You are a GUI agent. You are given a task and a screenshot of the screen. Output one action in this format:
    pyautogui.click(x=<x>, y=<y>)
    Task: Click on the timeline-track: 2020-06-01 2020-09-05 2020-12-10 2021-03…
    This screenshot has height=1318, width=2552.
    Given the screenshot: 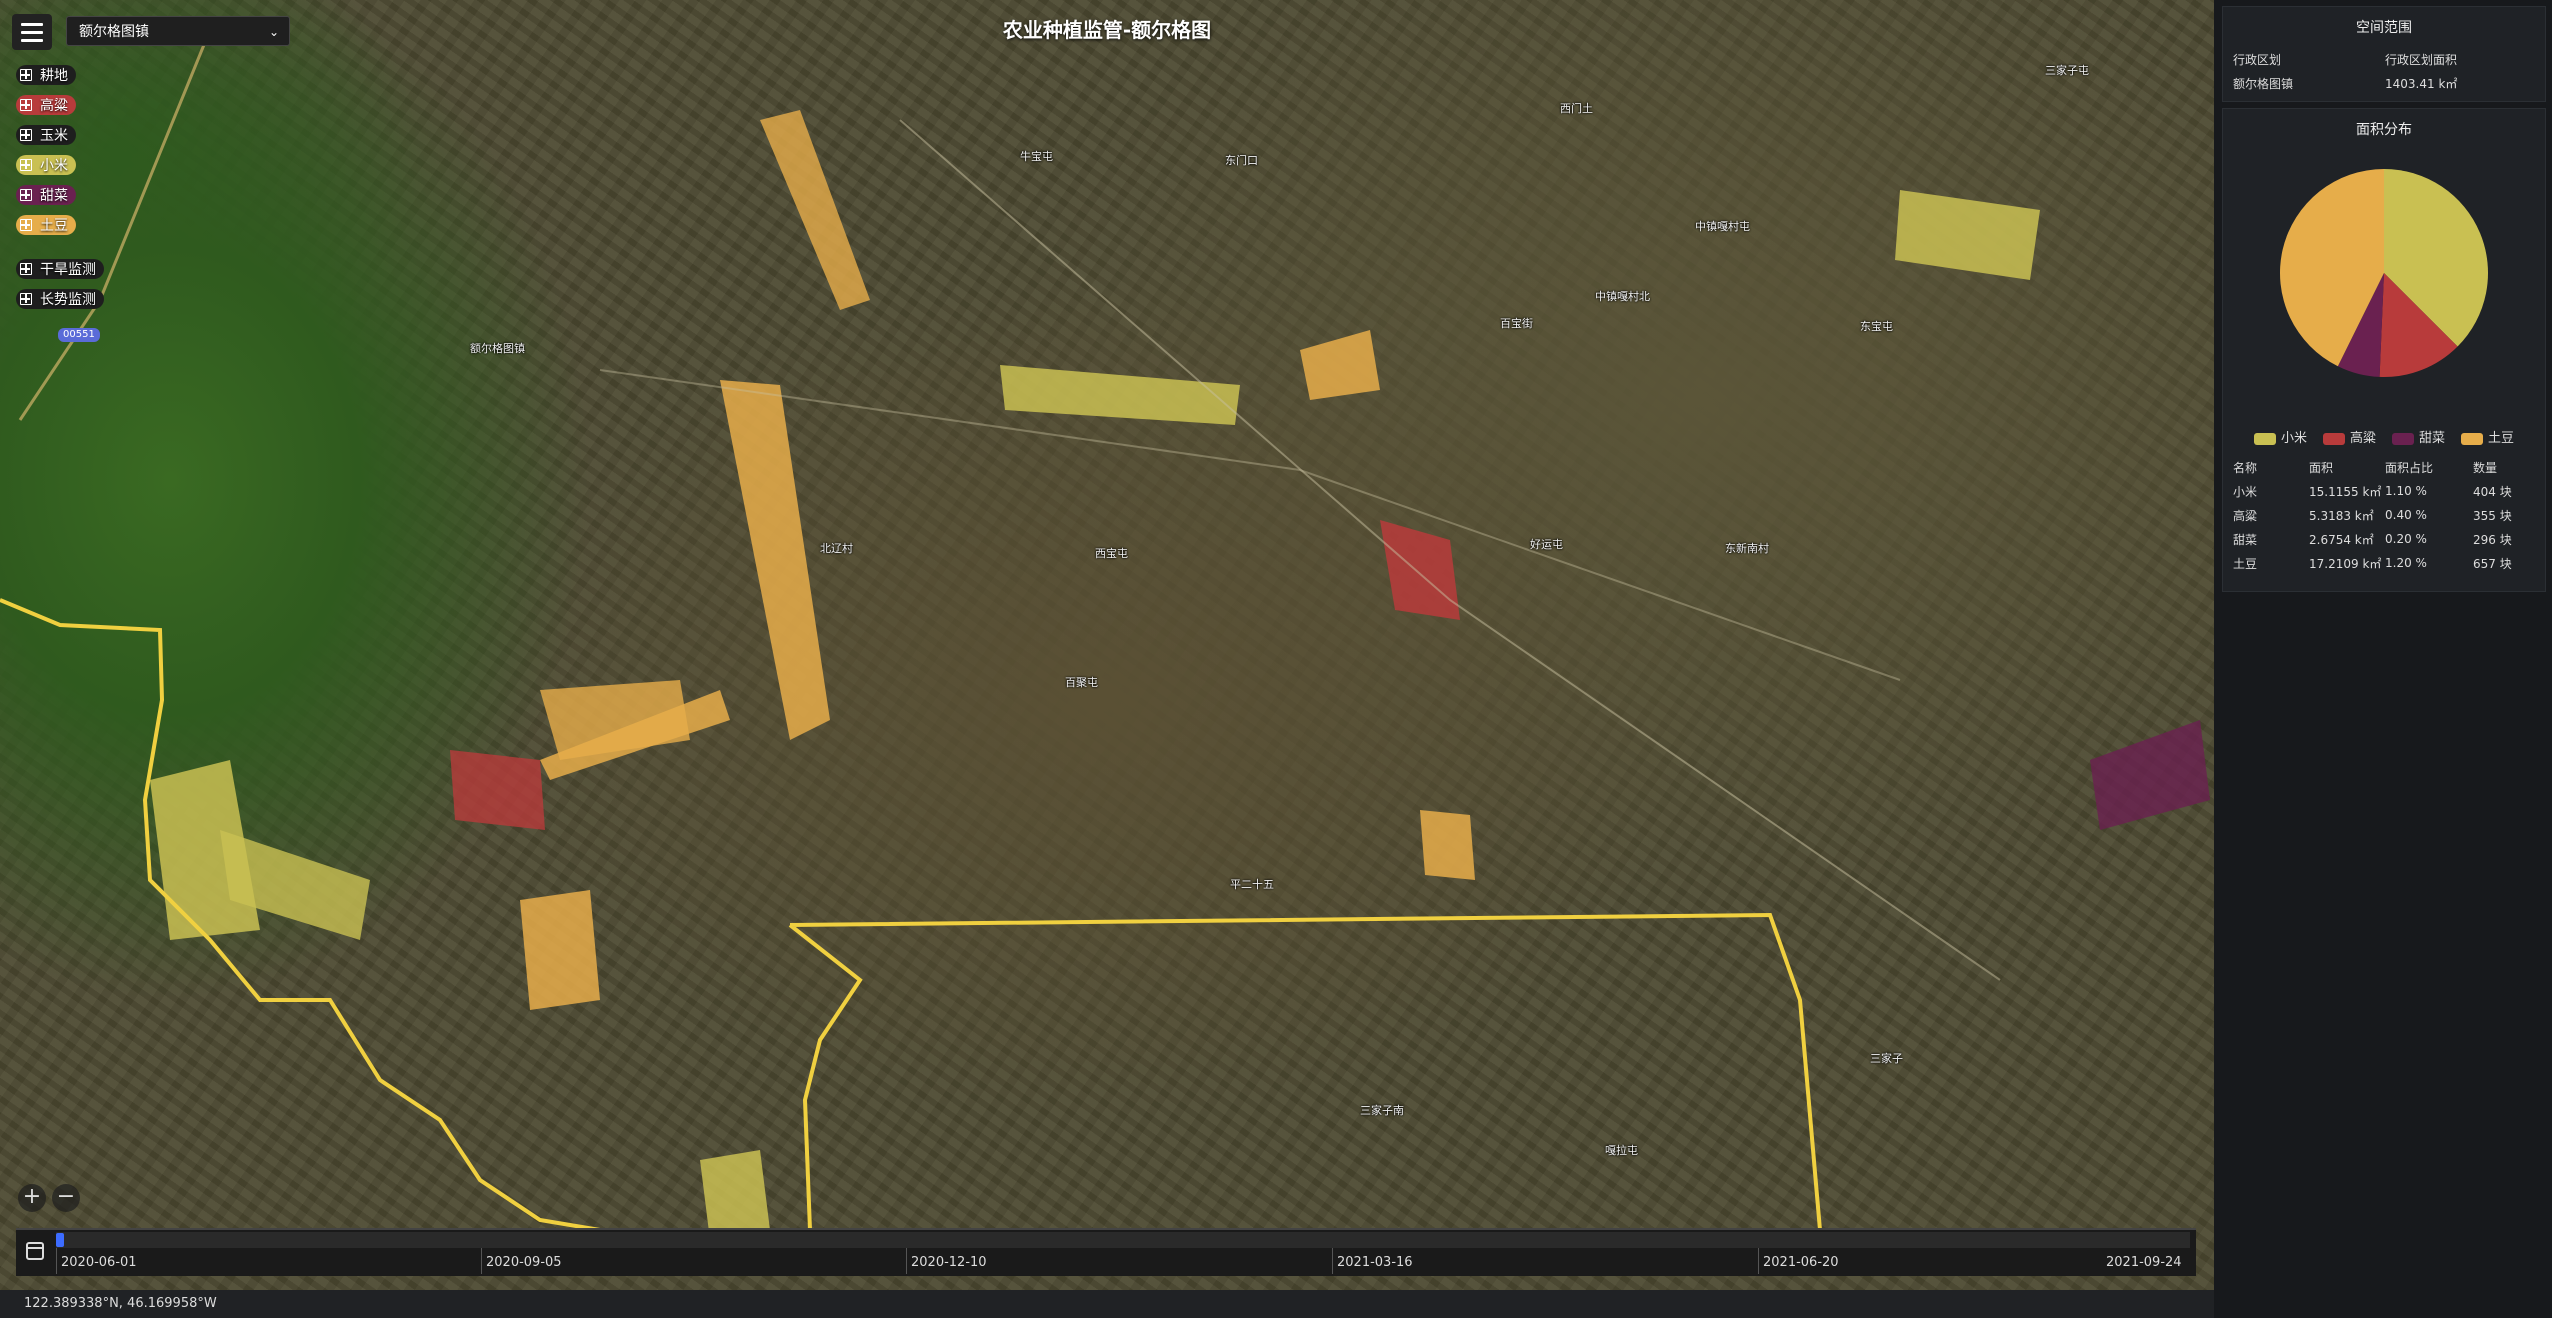 What is the action you would take?
    pyautogui.click(x=1123, y=1253)
    